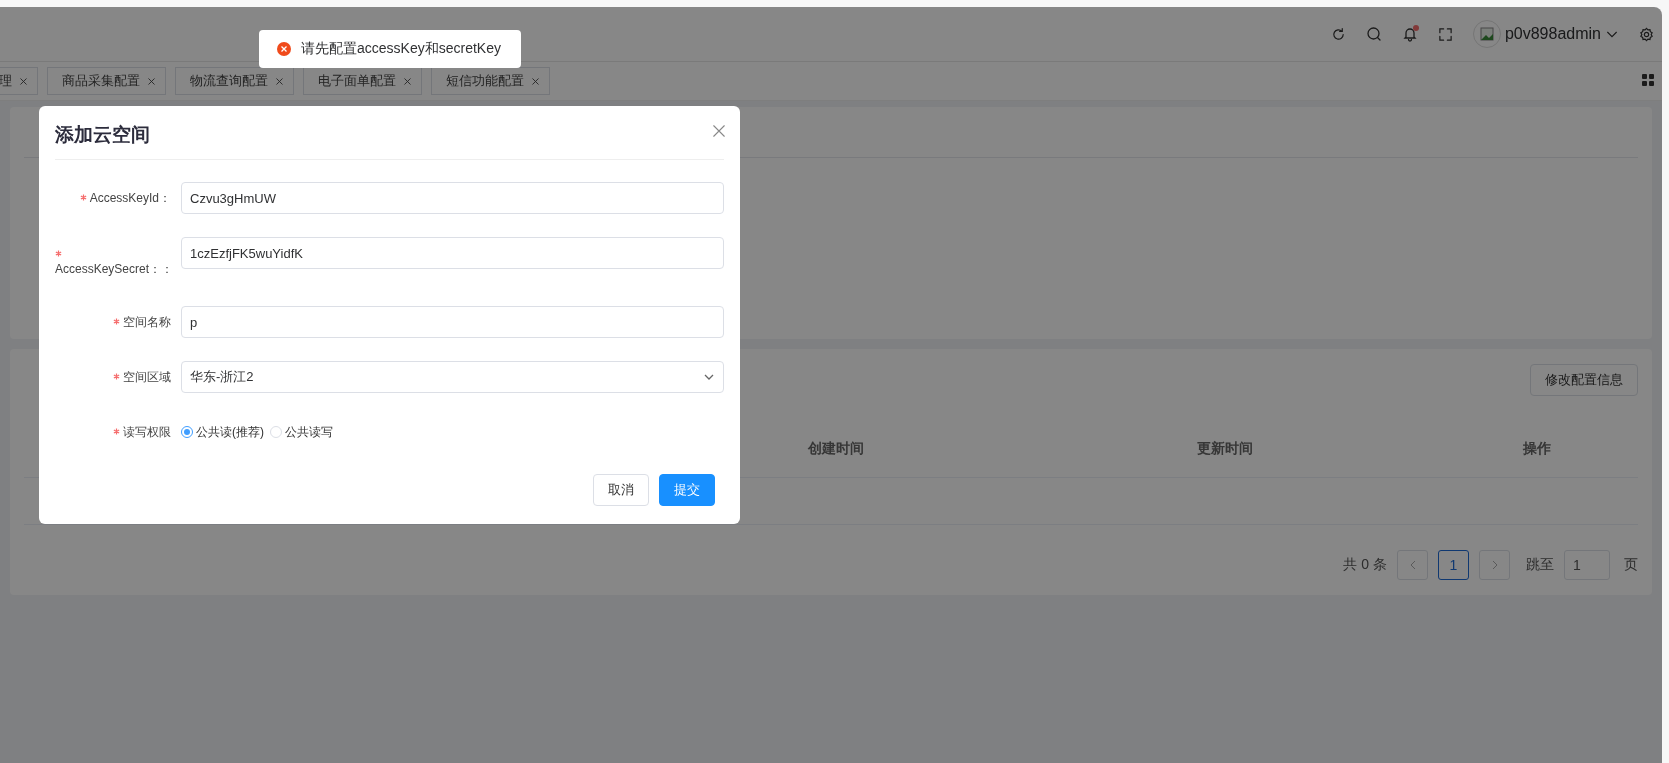 The width and height of the screenshot is (1669, 763). Describe the element at coordinates (130, 197) in the screenshot. I see `field-label: AccessKeyId：` at that location.